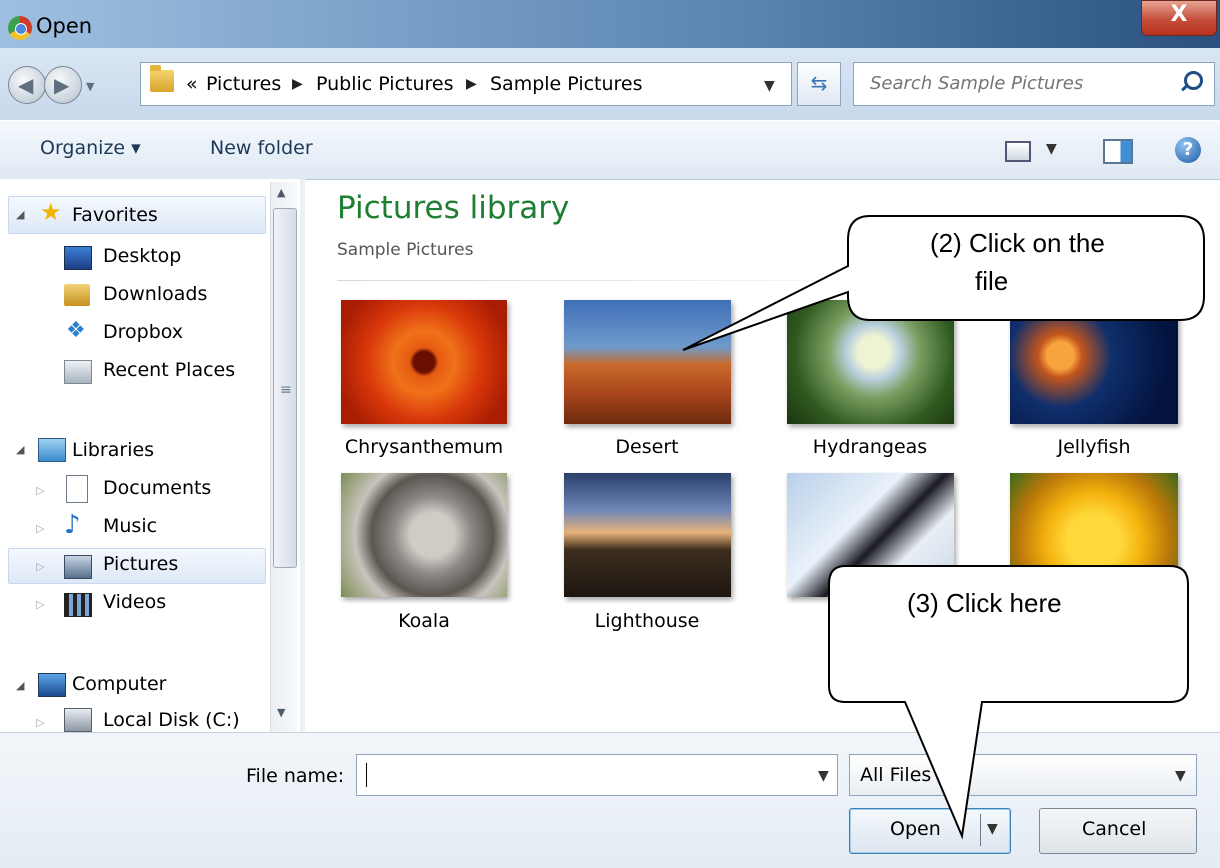 This screenshot has height=868, width=1220. I want to click on callout-step2-line2: file, so click(992, 281).